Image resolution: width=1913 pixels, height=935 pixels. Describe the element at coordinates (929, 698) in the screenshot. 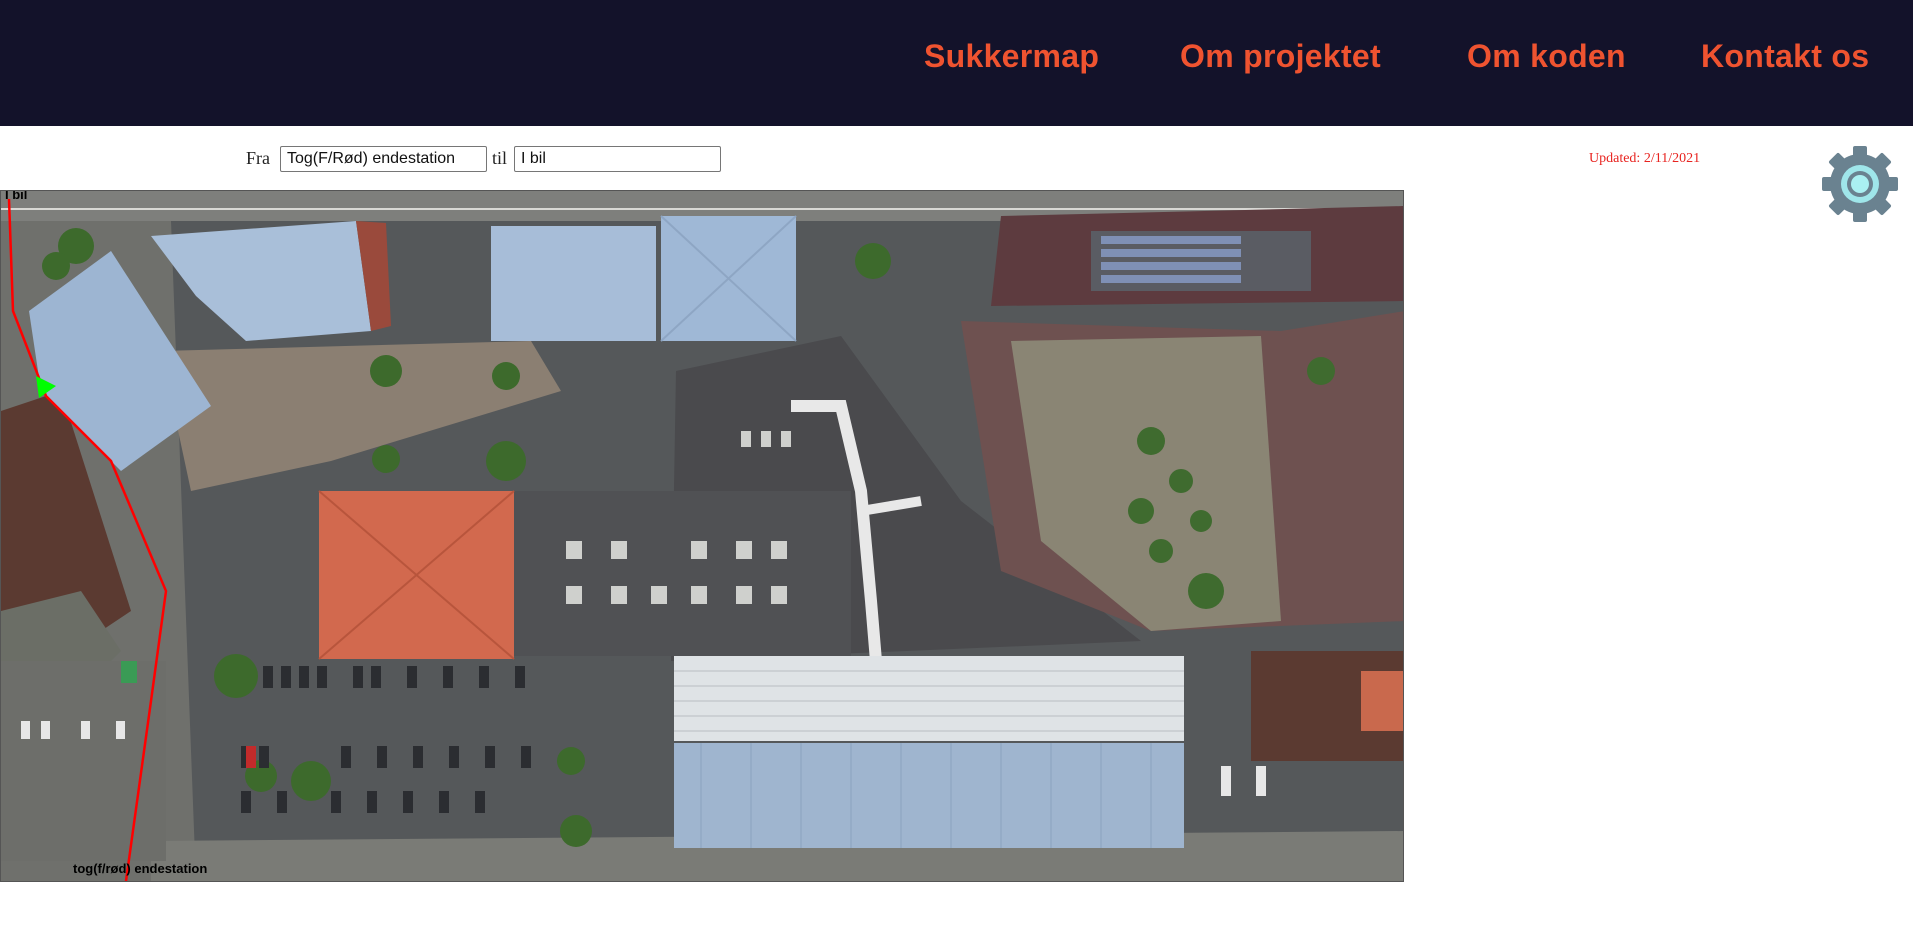

I see `greenhouse-roof` at that location.